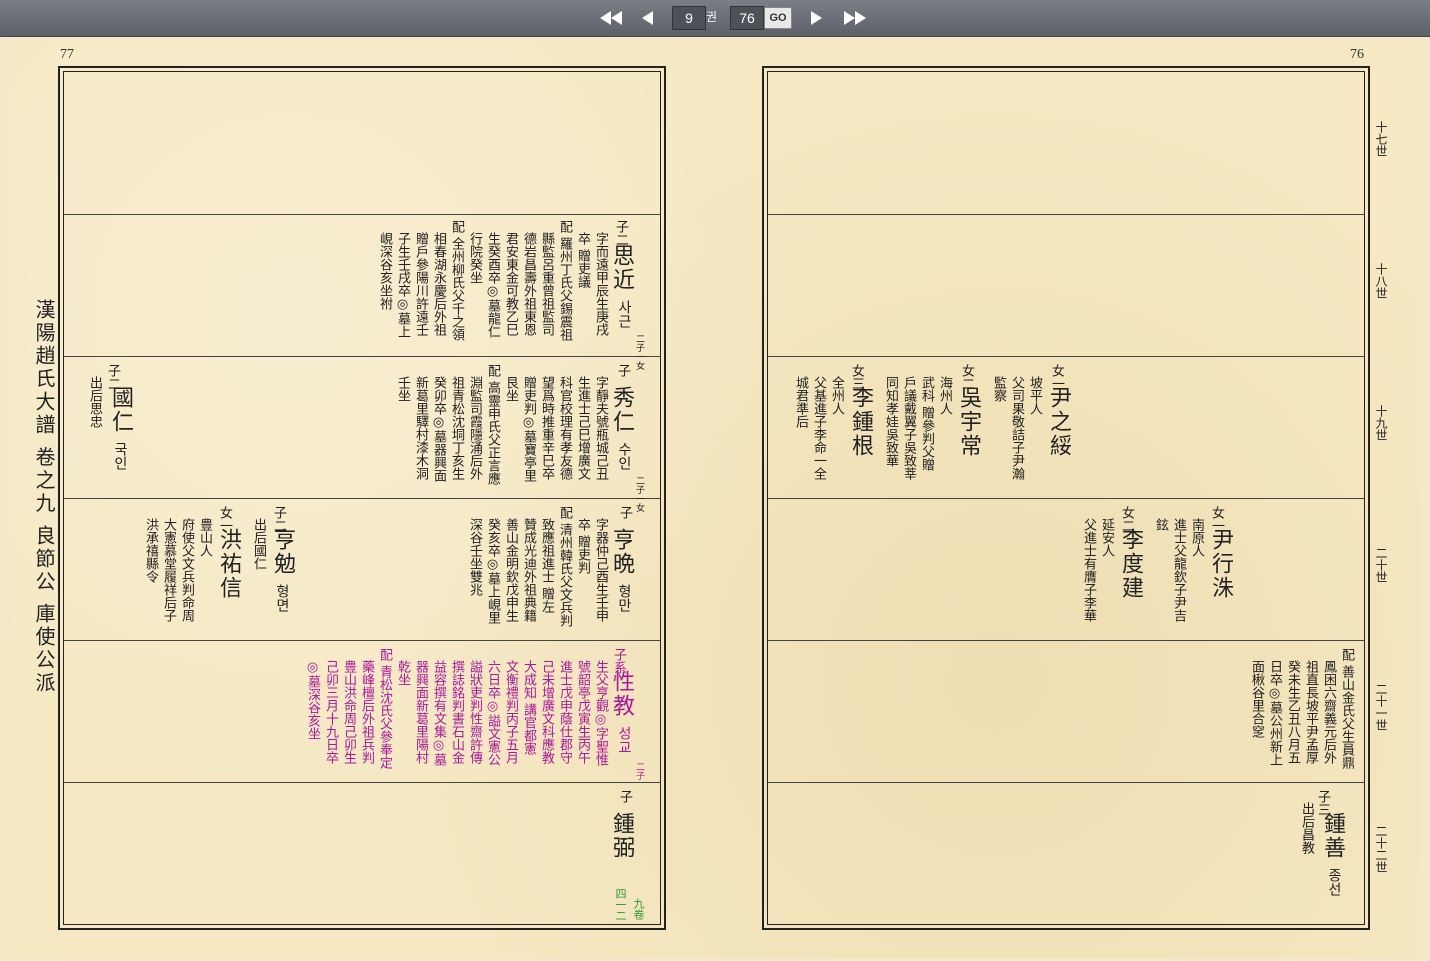  What do you see at coordinates (1332, 836) in the screenshot?
I see `entry-name: 鍾善` at bounding box center [1332, 836].